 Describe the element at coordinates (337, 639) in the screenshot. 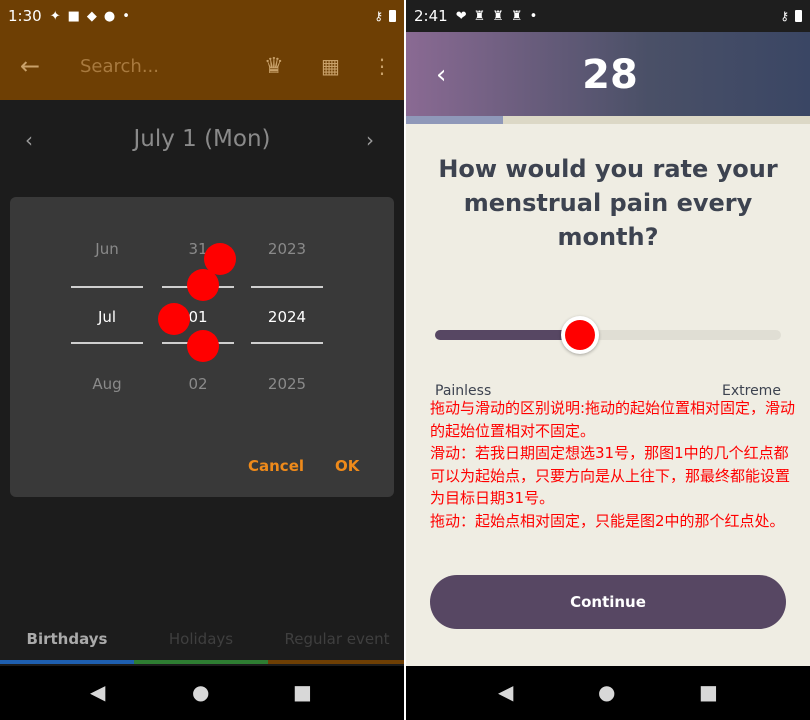

I see `tab-regular-event: Regular event` at that location.